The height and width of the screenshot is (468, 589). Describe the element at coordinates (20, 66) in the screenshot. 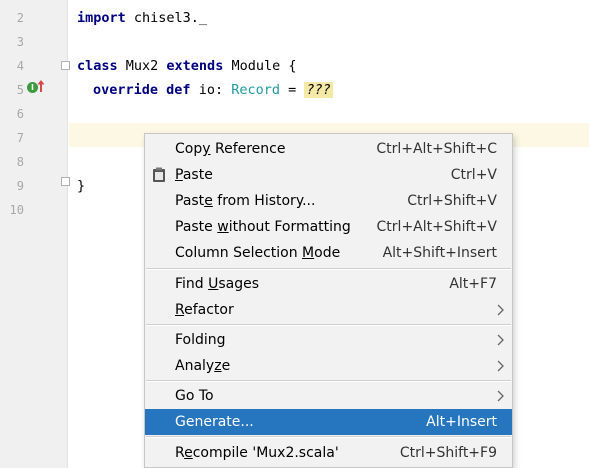

I see `line-number: 4` at that location.